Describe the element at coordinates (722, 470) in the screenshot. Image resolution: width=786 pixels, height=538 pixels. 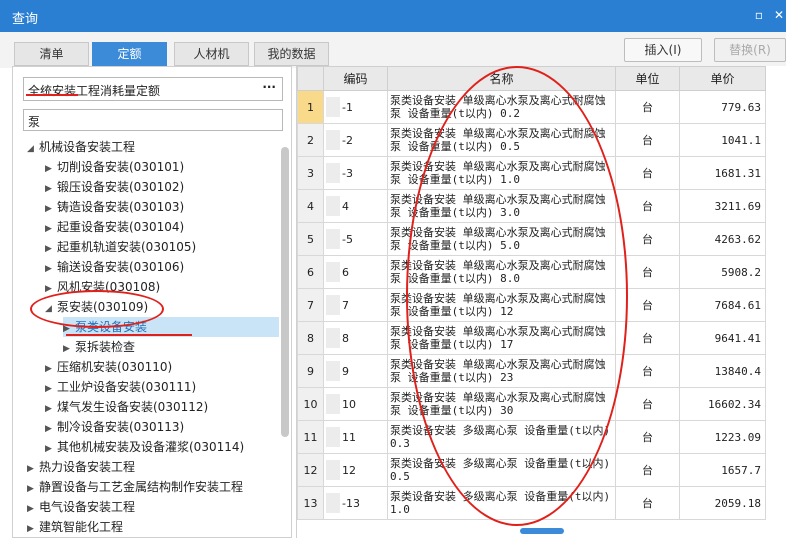
I see `row-price: 1657.7` at that location.